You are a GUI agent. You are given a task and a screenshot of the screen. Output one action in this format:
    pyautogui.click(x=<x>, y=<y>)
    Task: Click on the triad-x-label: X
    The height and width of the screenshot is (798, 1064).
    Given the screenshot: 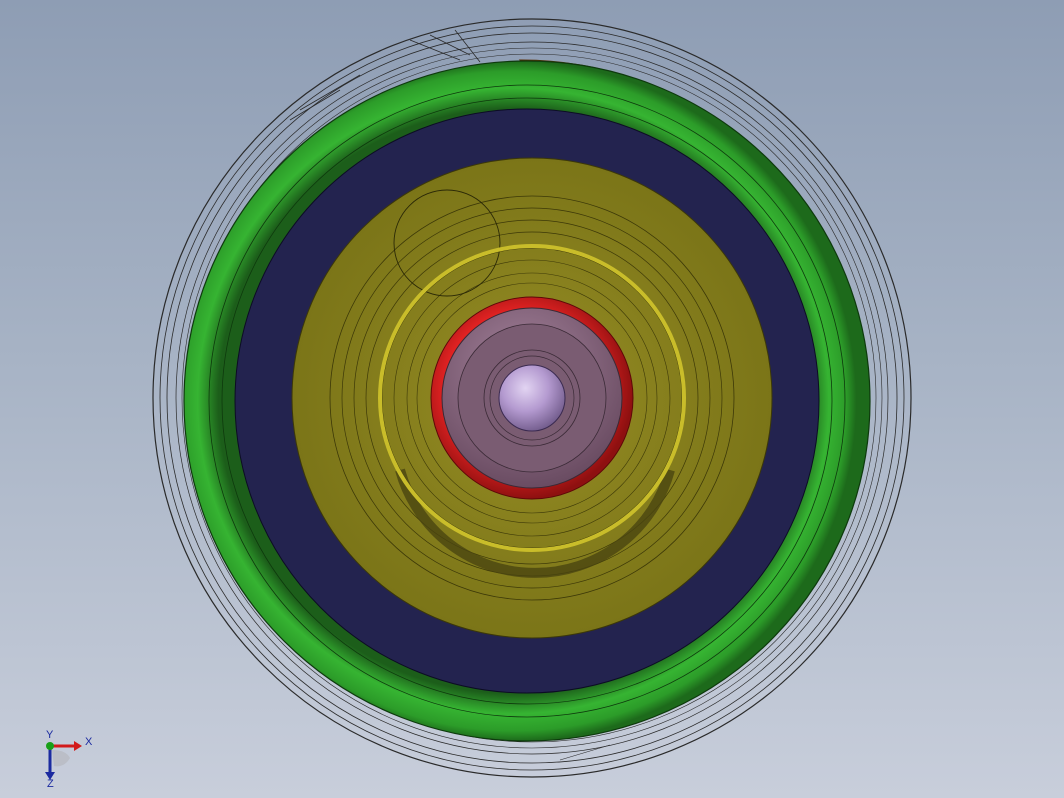 What is the action you would take?
    pyautogui.click(x=89, y=742)
    